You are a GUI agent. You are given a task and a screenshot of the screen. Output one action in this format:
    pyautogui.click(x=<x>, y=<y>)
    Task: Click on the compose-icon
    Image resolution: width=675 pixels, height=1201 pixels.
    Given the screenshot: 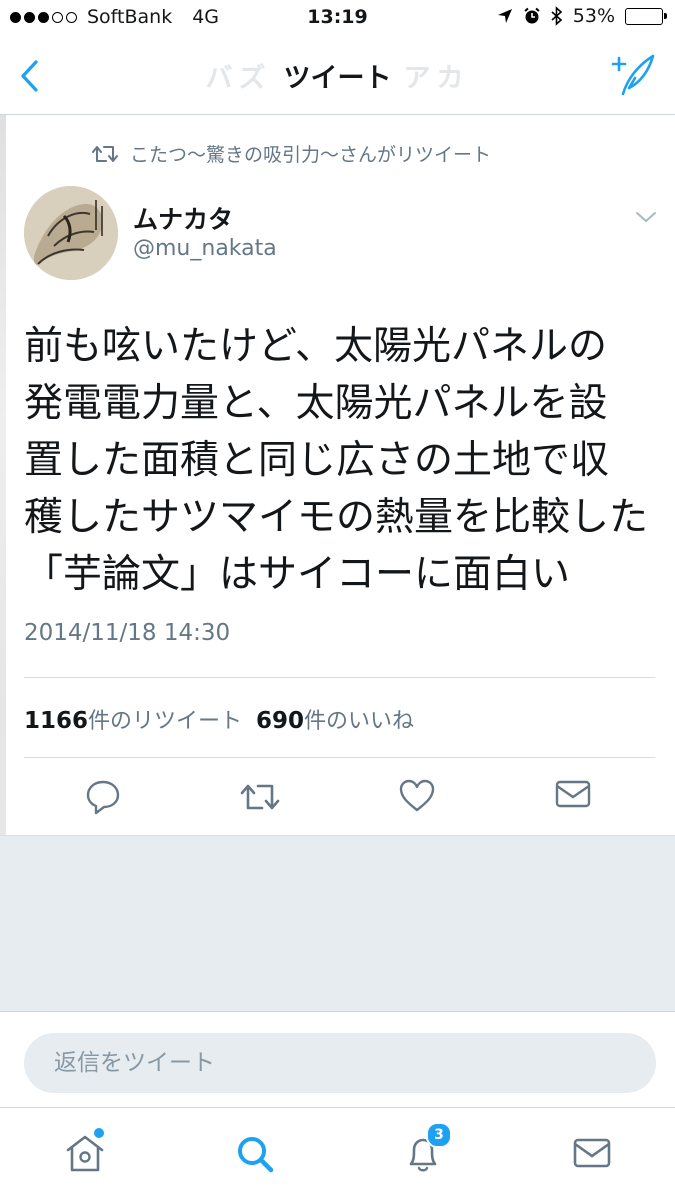 What is the action you would take?
    pyautogui.click(x=634, y=75)
    